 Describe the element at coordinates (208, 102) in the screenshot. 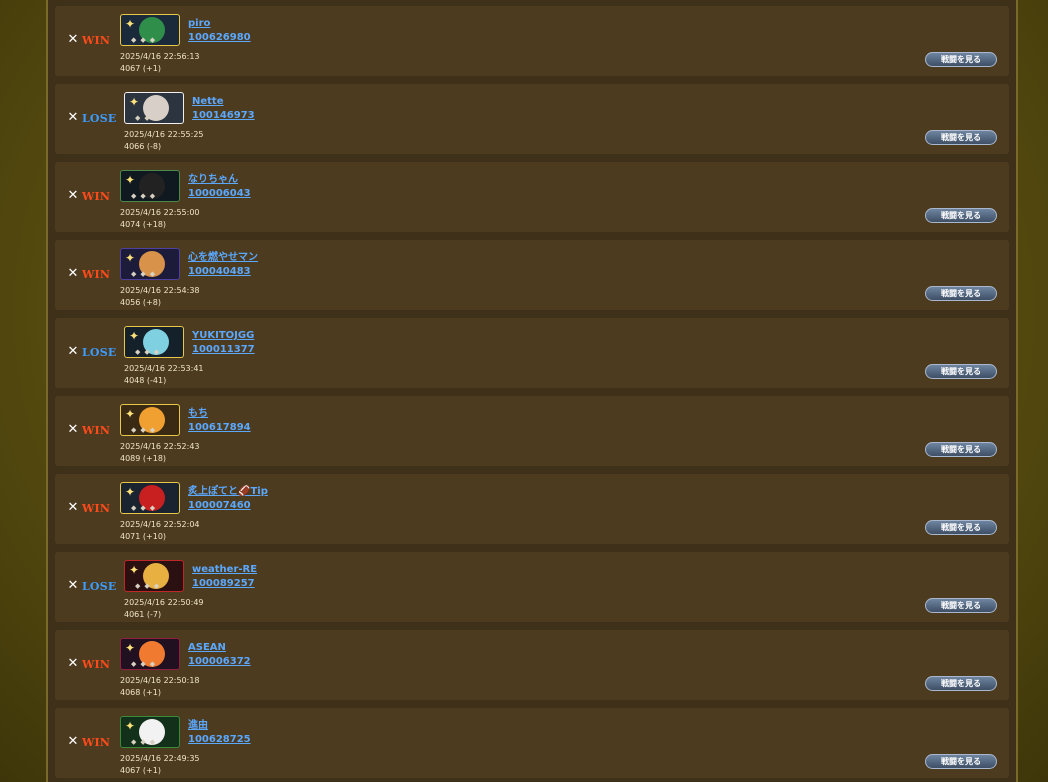

I see `player-name-link: Nette` at that location.